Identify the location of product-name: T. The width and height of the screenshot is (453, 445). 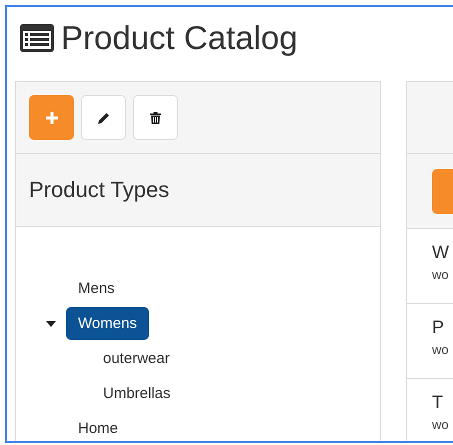
(438, 402).